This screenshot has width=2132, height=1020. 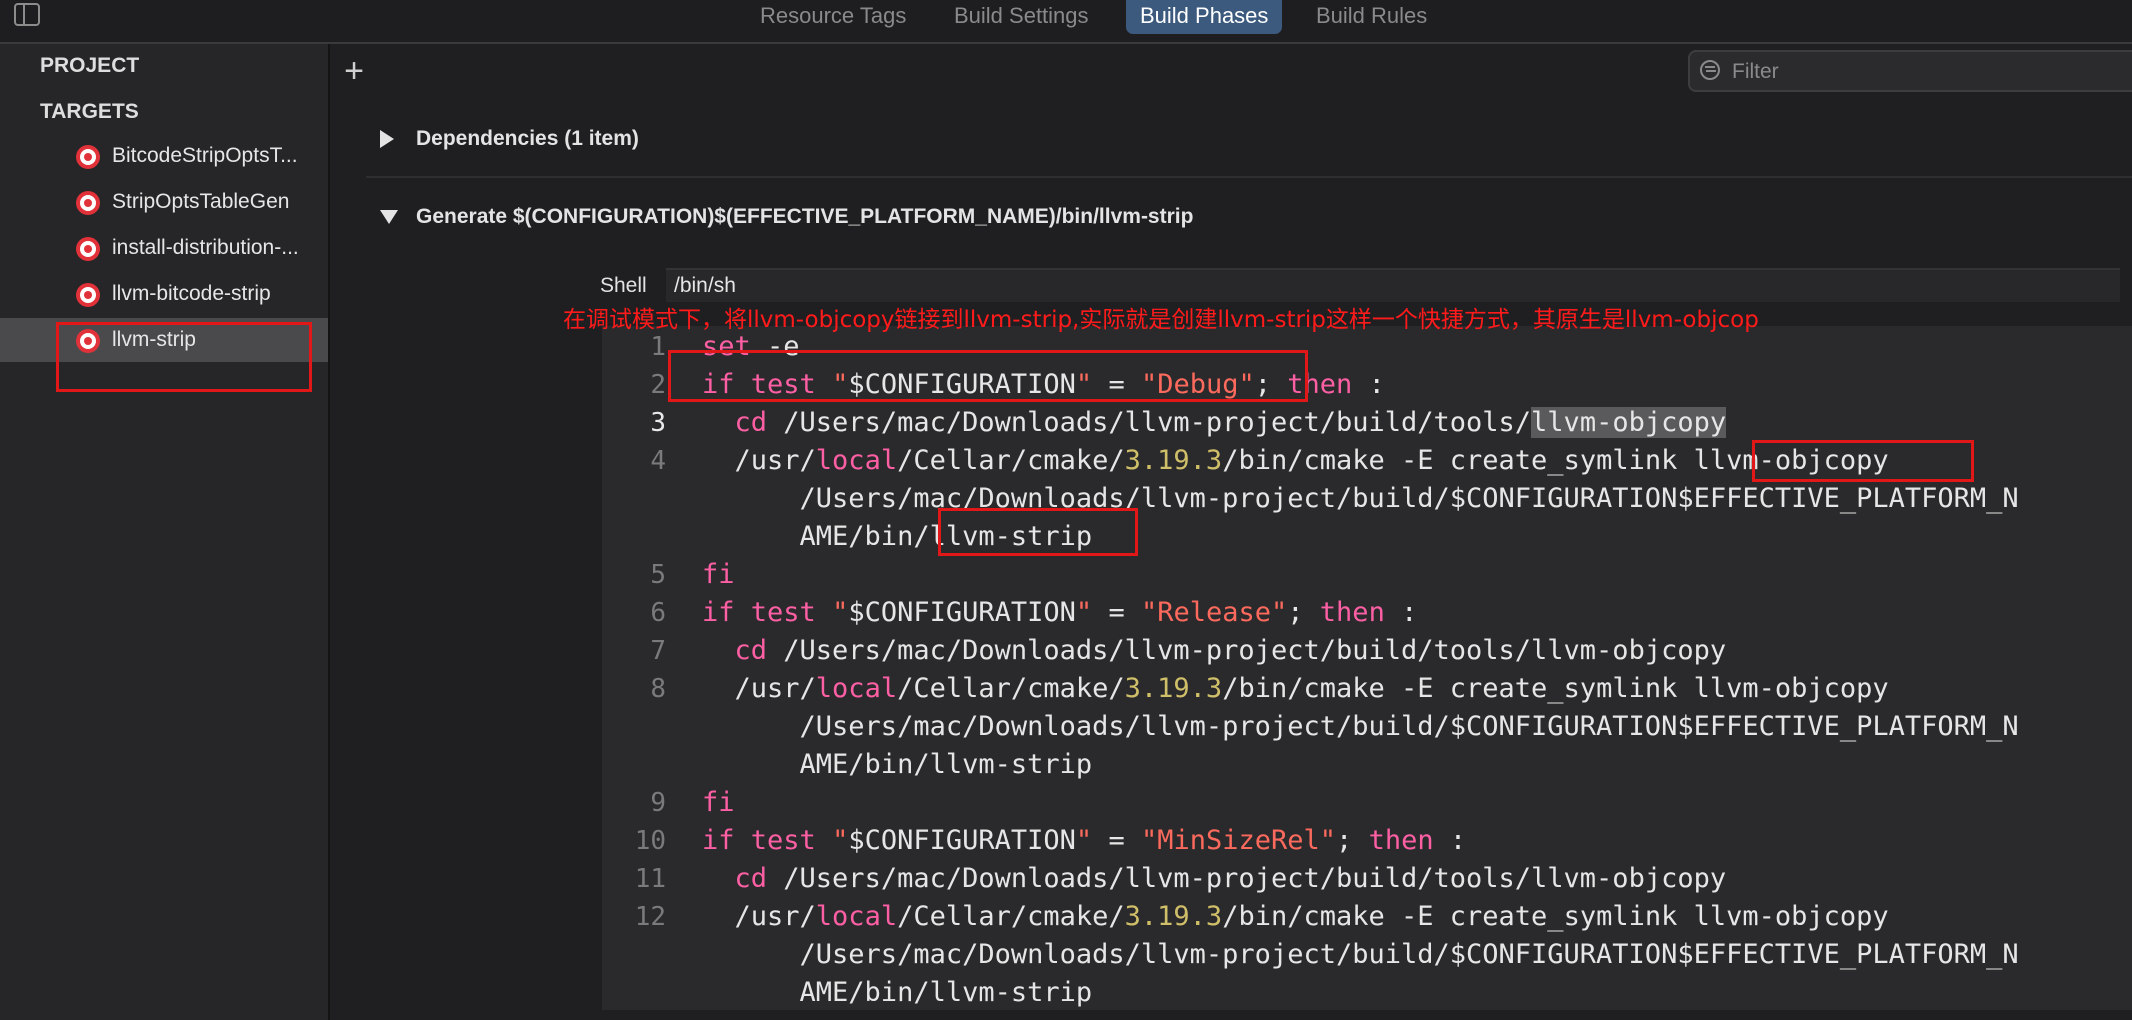 What do you see at coordinates (1021, 17) in the screenshot?
I see `tab-build-settings: Build Settings` at bounding box center [1021, 17].